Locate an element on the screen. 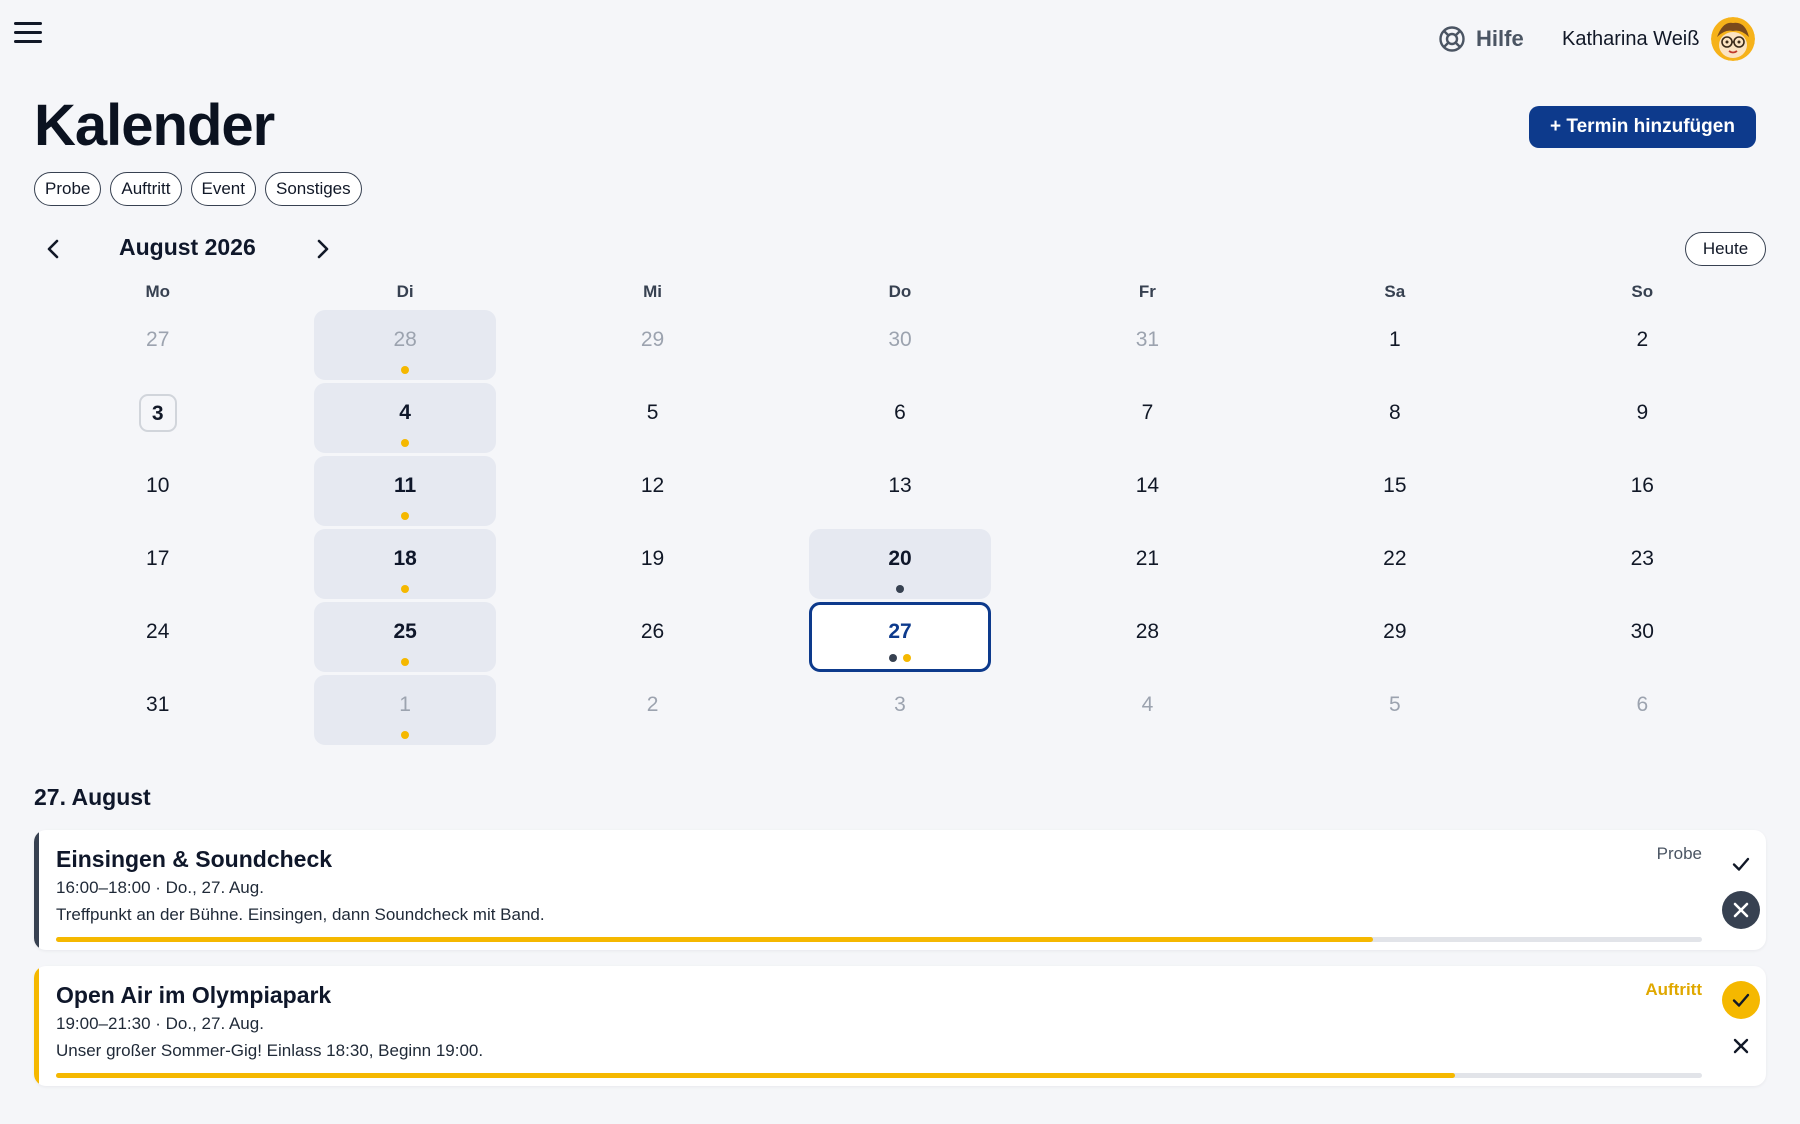 Image resolution: width=1800 pixels, height=1124 pixels. calendar-day: 9 is located at coordinates (1642, 418).